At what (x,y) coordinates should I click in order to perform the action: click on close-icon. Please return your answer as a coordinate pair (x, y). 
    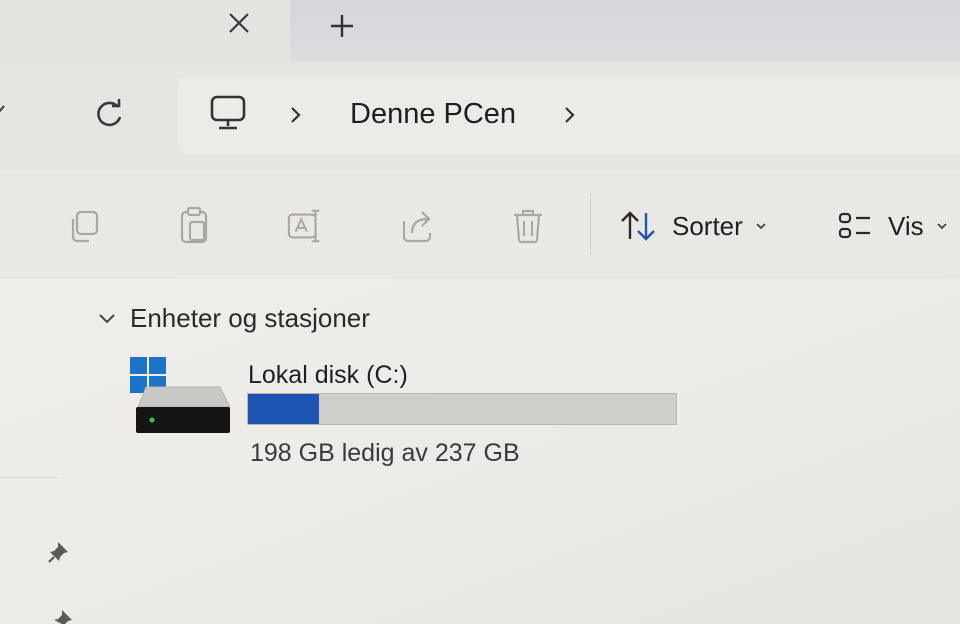
    Looking at the image, I should click on (239, 23).